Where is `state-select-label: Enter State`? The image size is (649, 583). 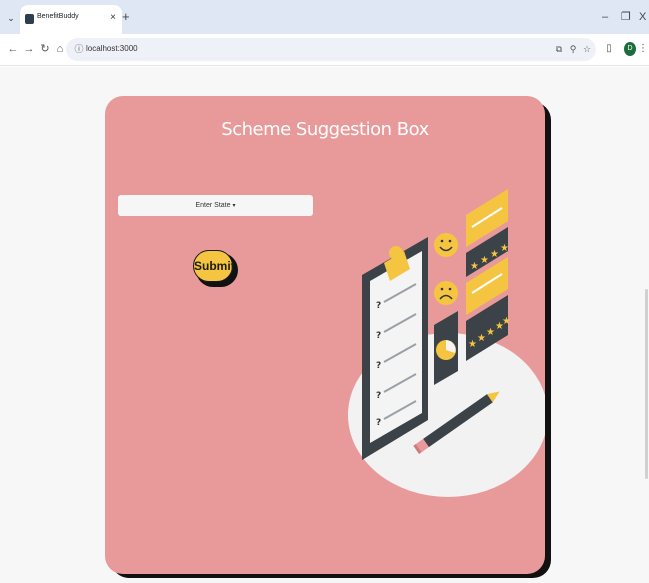 state-select-label: Enter State is located at coordinates (213, 205).